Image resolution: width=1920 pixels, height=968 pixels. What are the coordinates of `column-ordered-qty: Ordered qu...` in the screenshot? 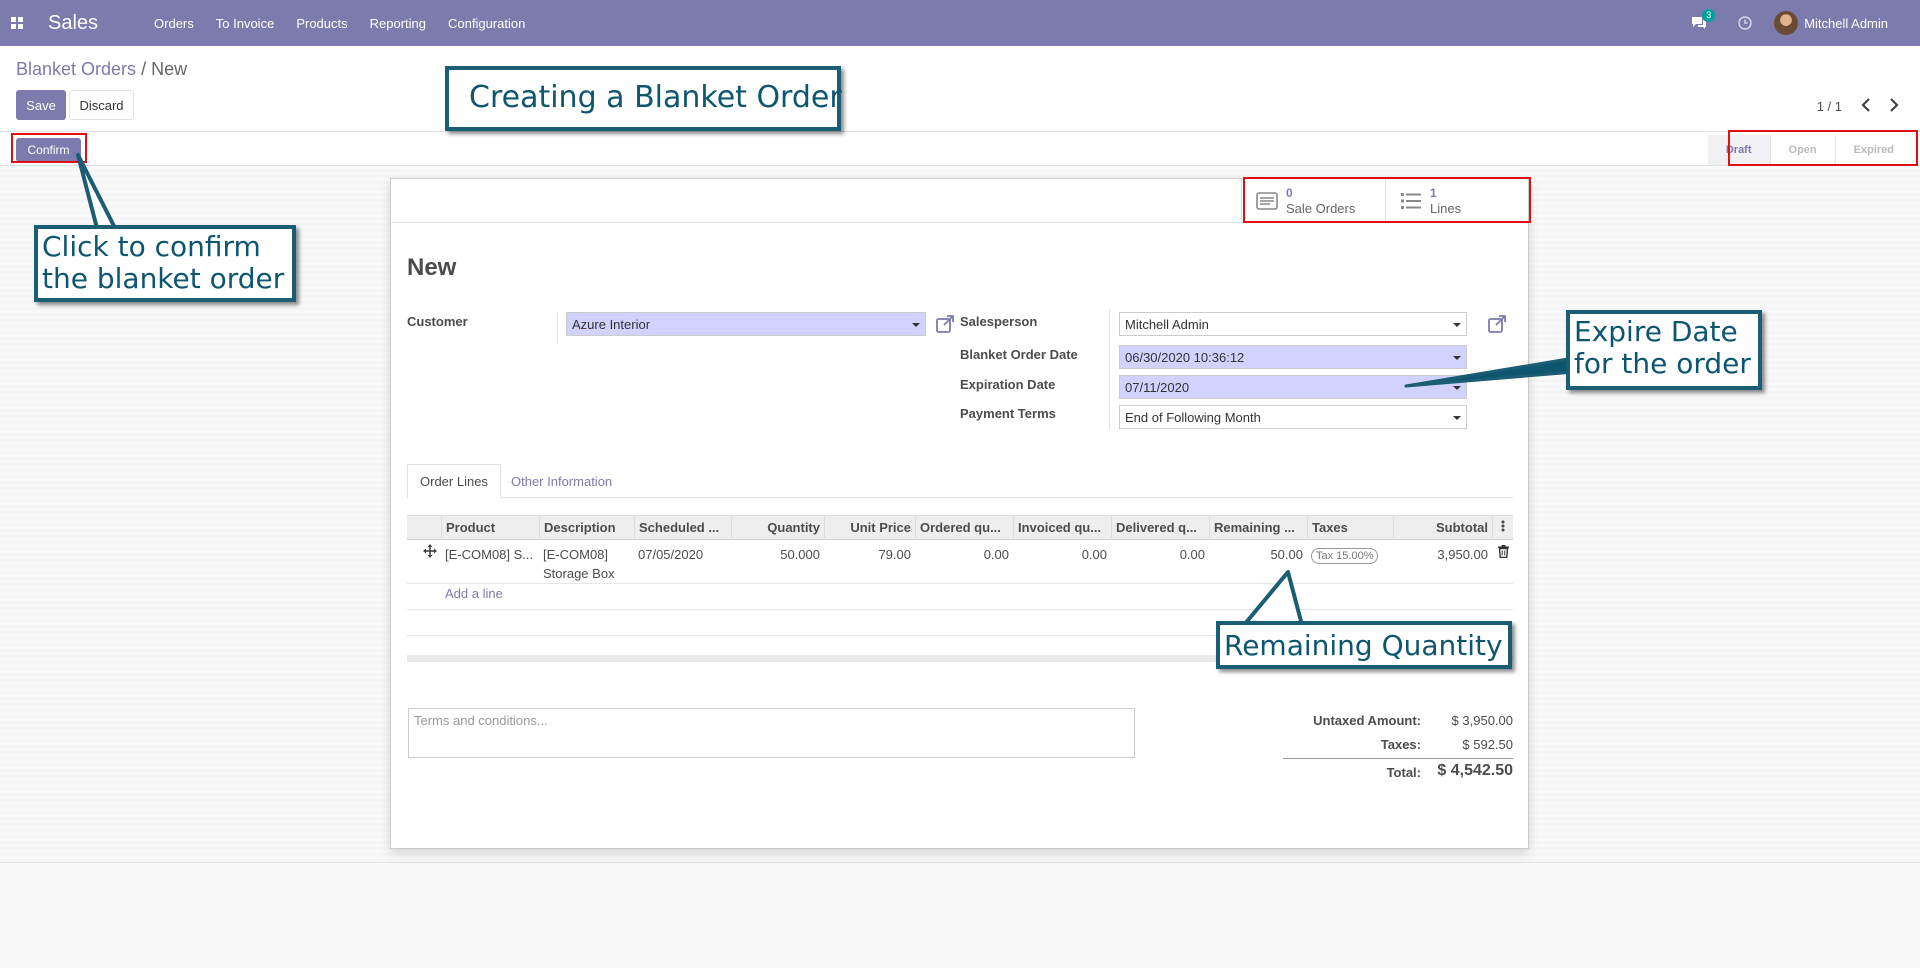 It's located at (964, 528).